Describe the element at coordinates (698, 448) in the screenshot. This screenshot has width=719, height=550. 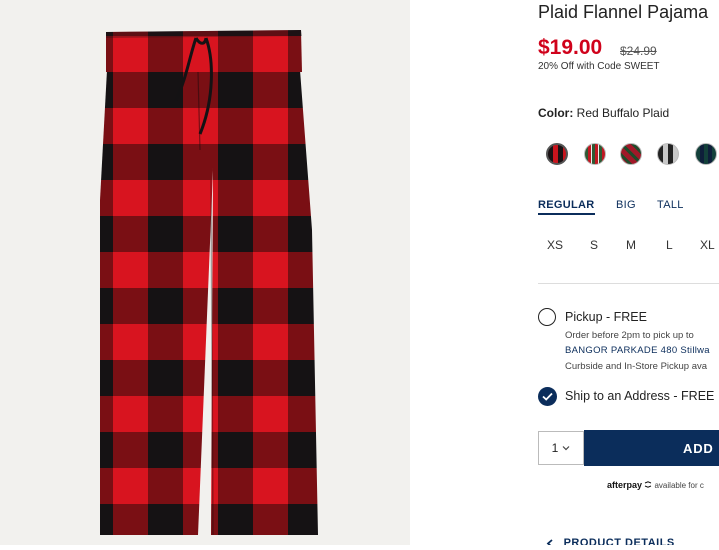
I see `add-button-label: ADD` at that location.